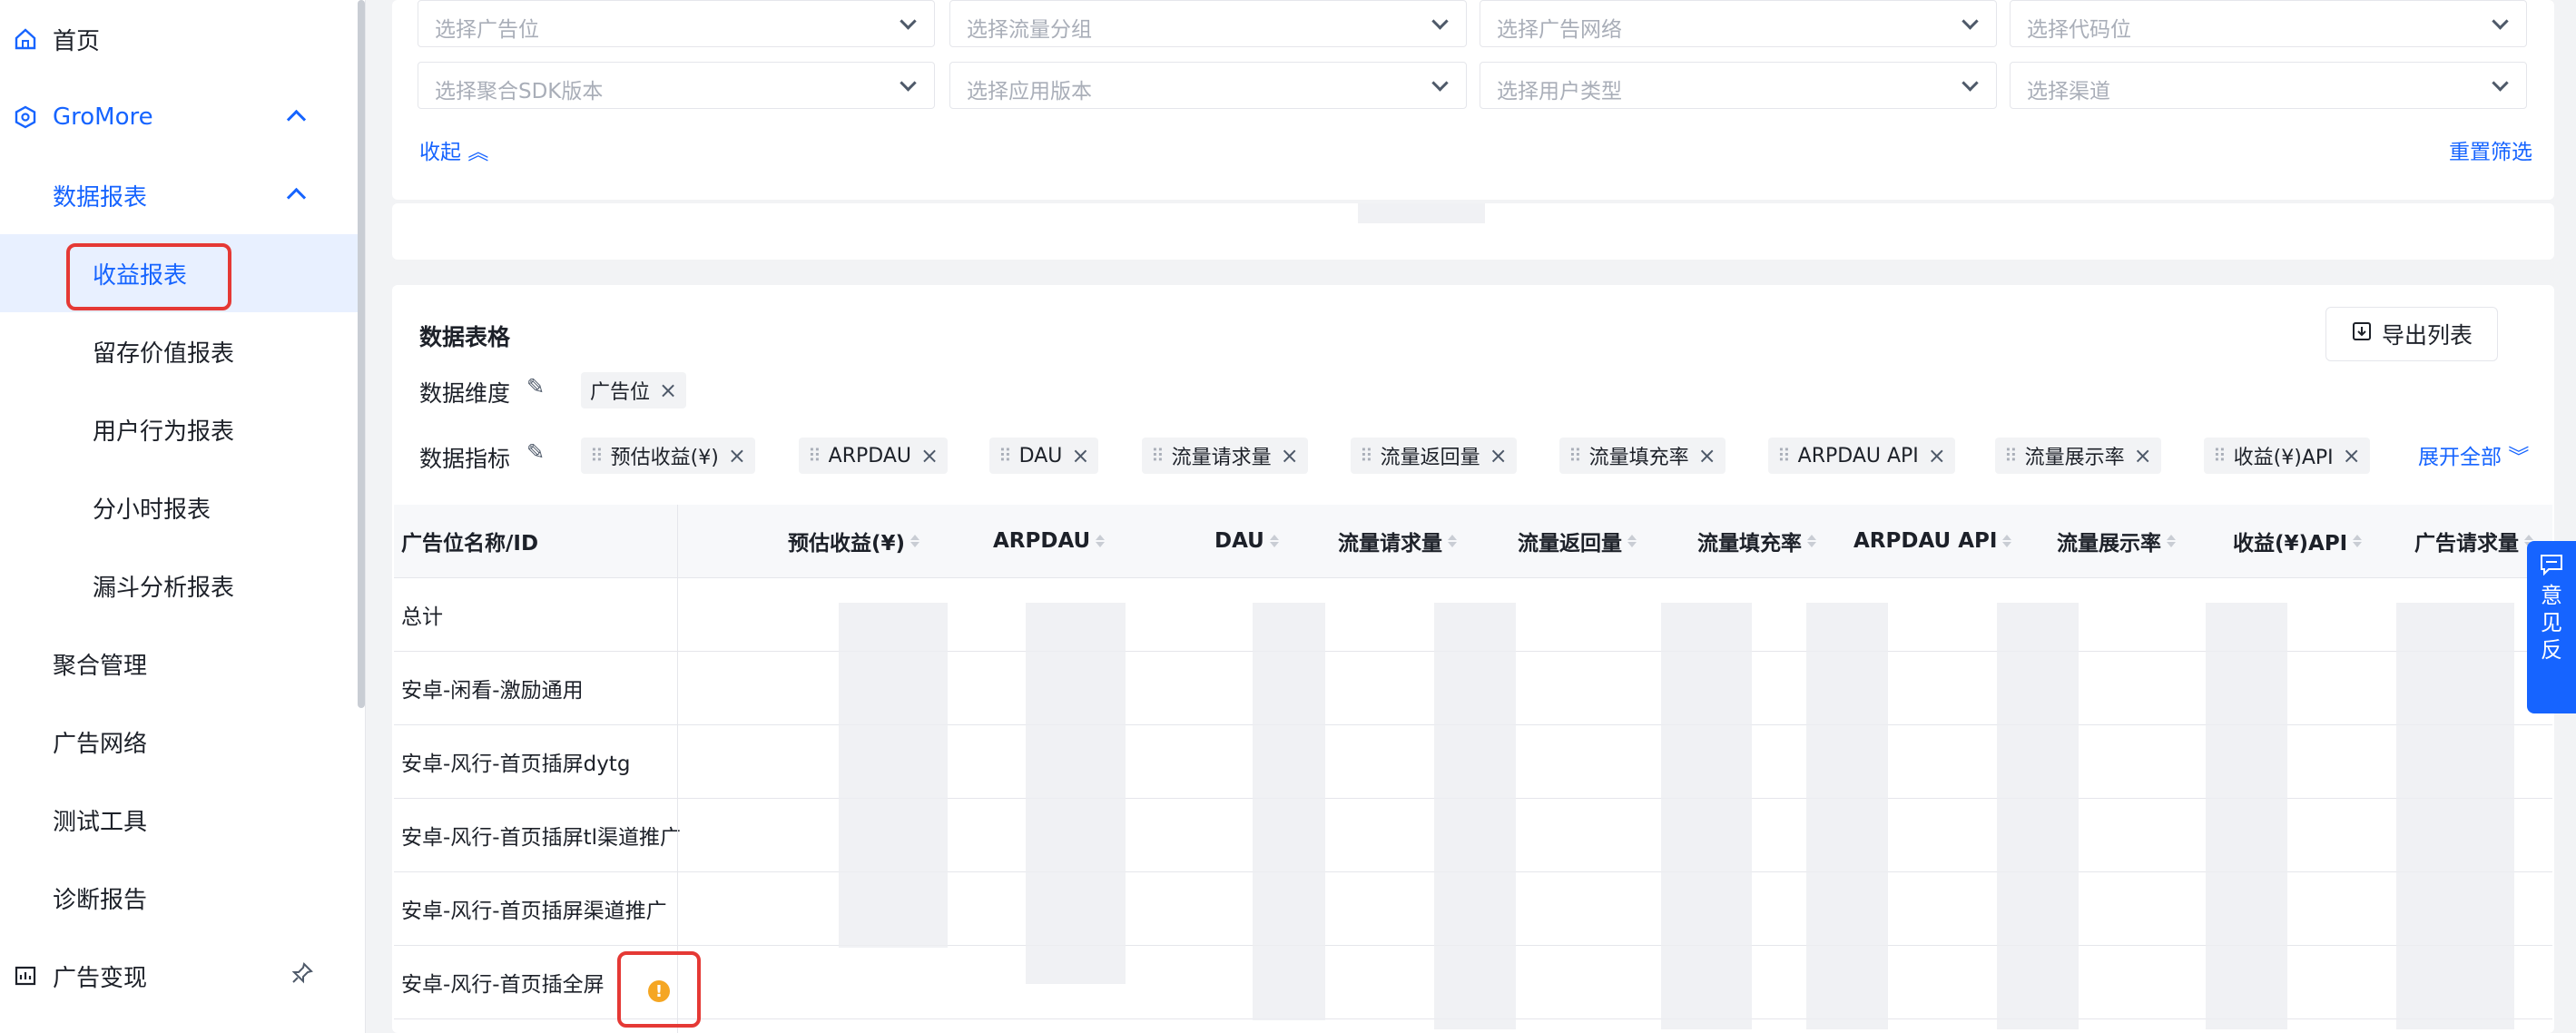 This screenshot has height=1033, width=2576. Describe the element at coordinates (103, 117) in the screenshot. I see `sidebar-item-label: GroMore` at that location.